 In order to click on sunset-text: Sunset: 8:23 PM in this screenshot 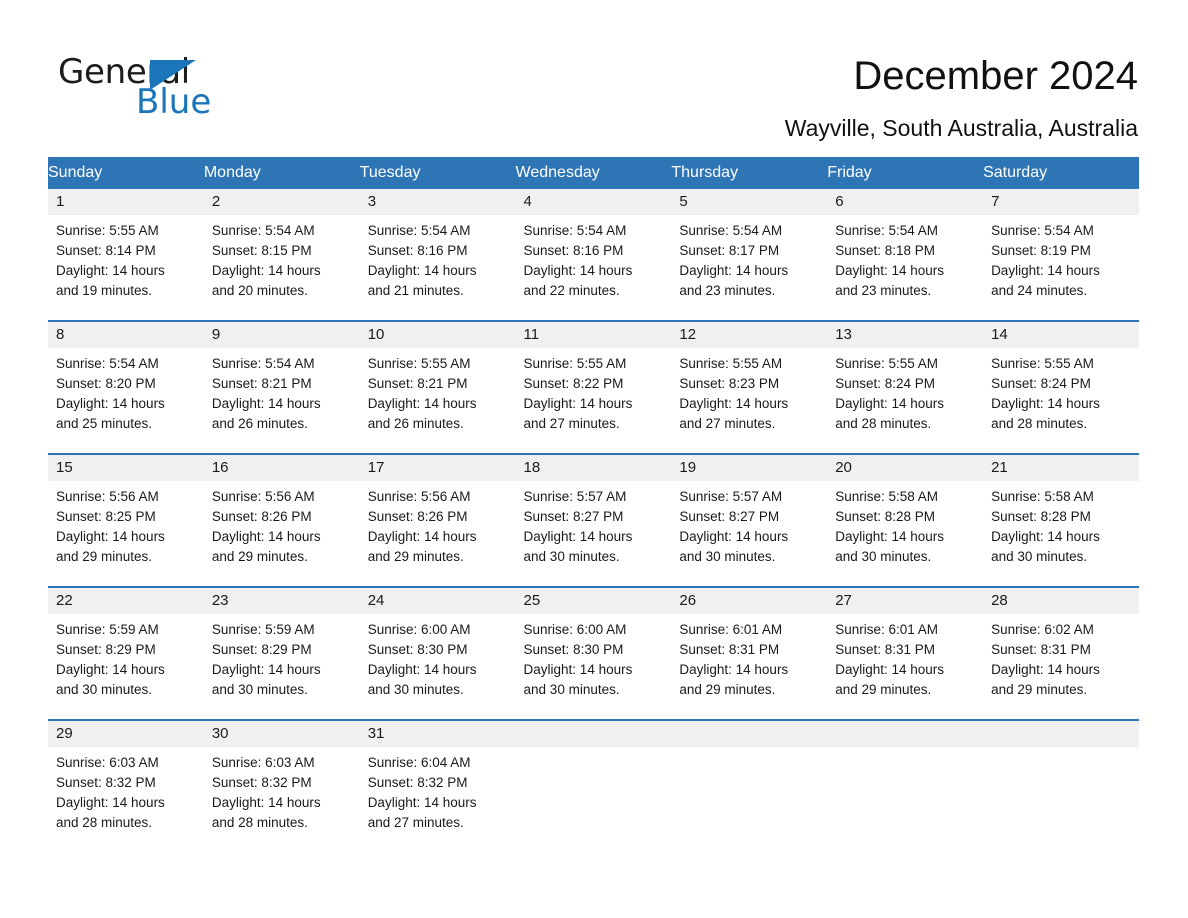, I will do `click(729, 383)`.